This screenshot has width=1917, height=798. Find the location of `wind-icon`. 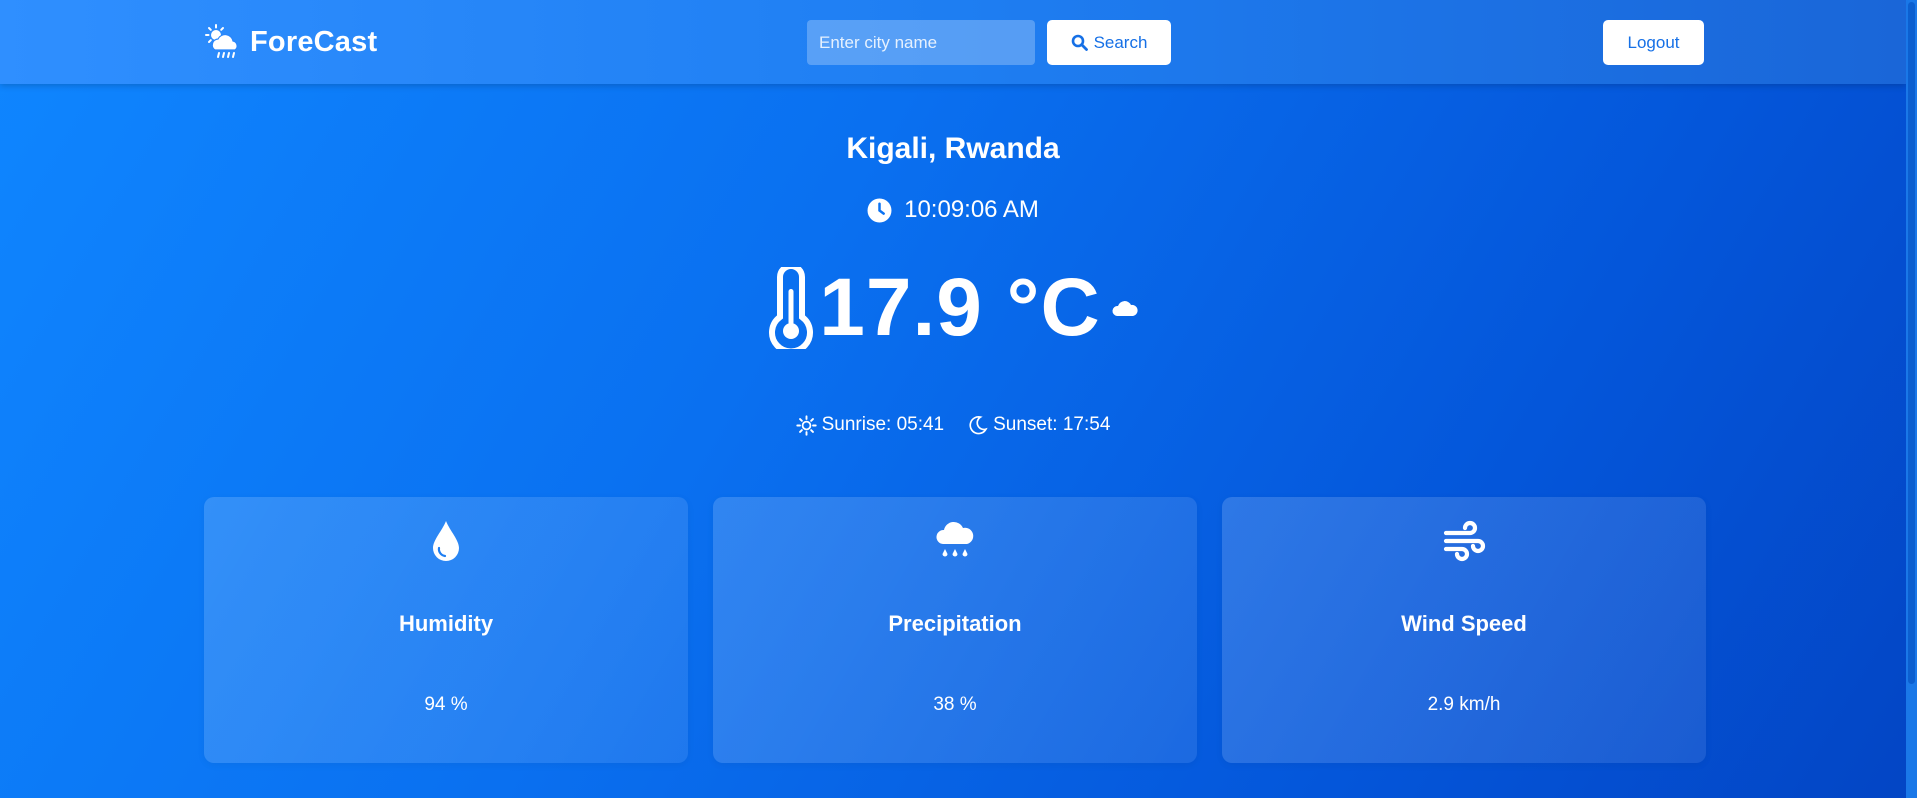

wind-icon is located at coordinates (1464, 541).